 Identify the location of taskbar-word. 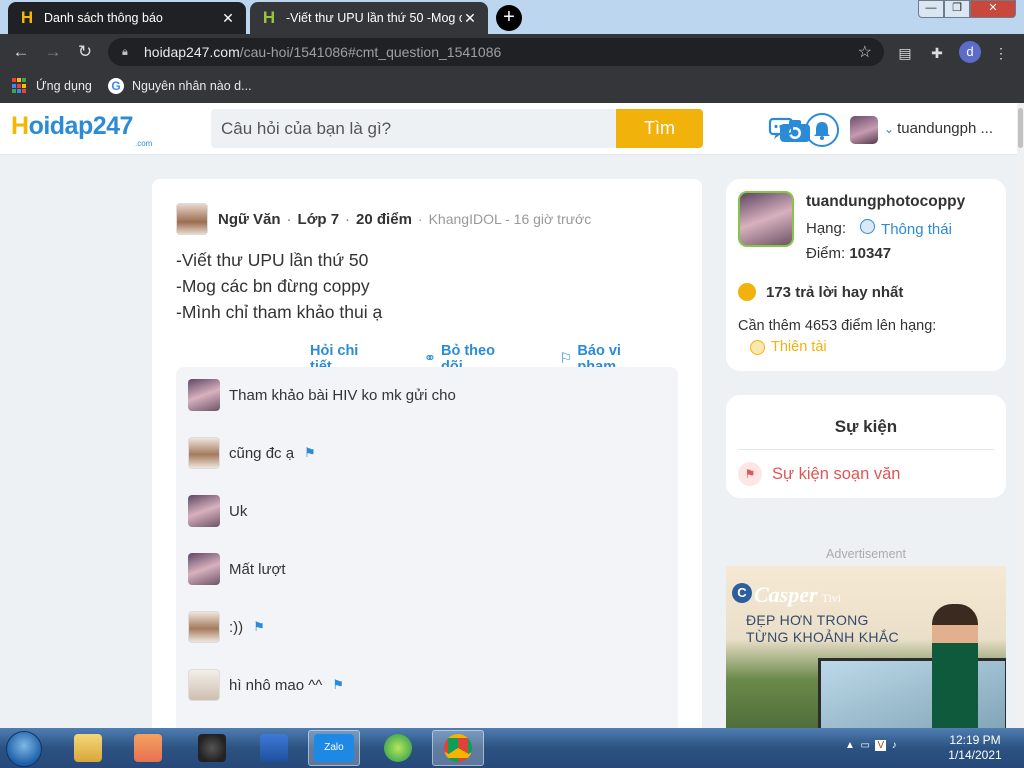
(274, 748).